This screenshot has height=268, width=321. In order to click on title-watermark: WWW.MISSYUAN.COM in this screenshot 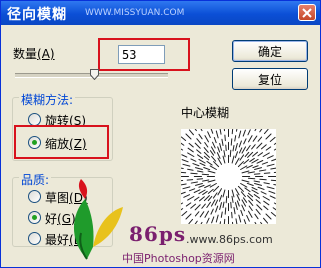, I will do `click(135, 13)`.